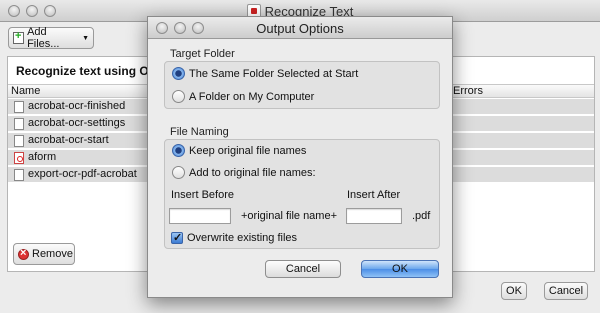 The image size is (600, 313). What do you see at coordinates (19, 37) in the screenshot?
I see `add-file-icon` at bounding box center [19, 37].